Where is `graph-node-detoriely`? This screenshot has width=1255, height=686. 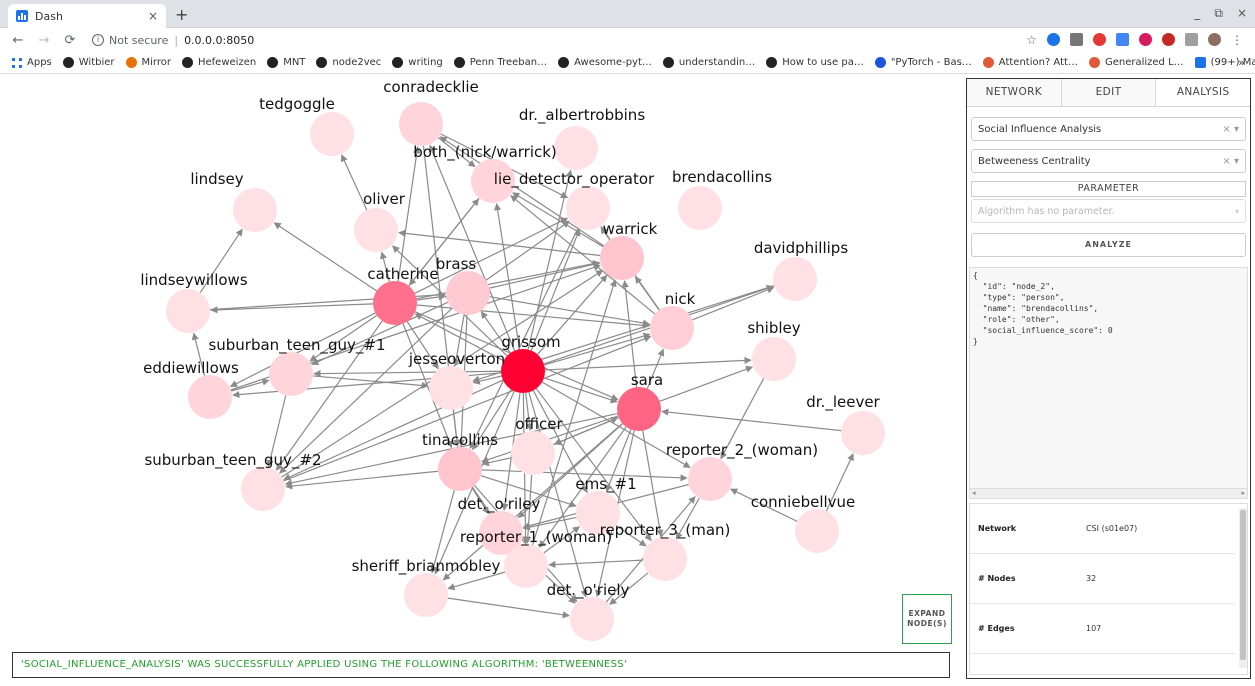
graph-node-detoriely is located at coordinates (592, 619).